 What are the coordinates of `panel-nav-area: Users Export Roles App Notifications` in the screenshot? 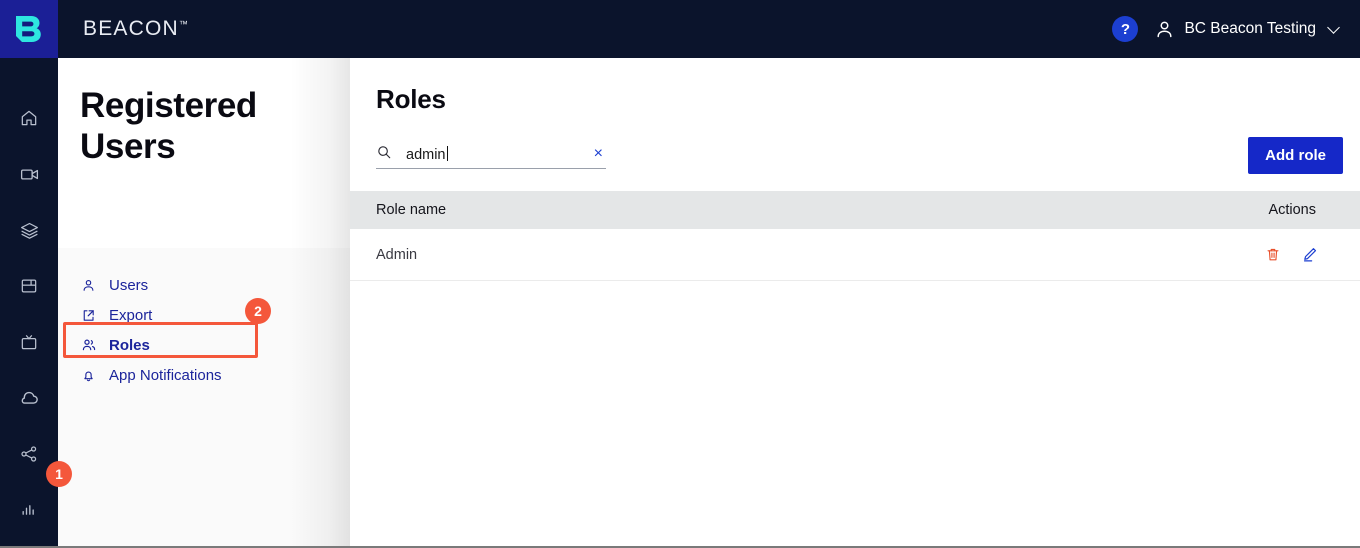 It's located at (204, 397).